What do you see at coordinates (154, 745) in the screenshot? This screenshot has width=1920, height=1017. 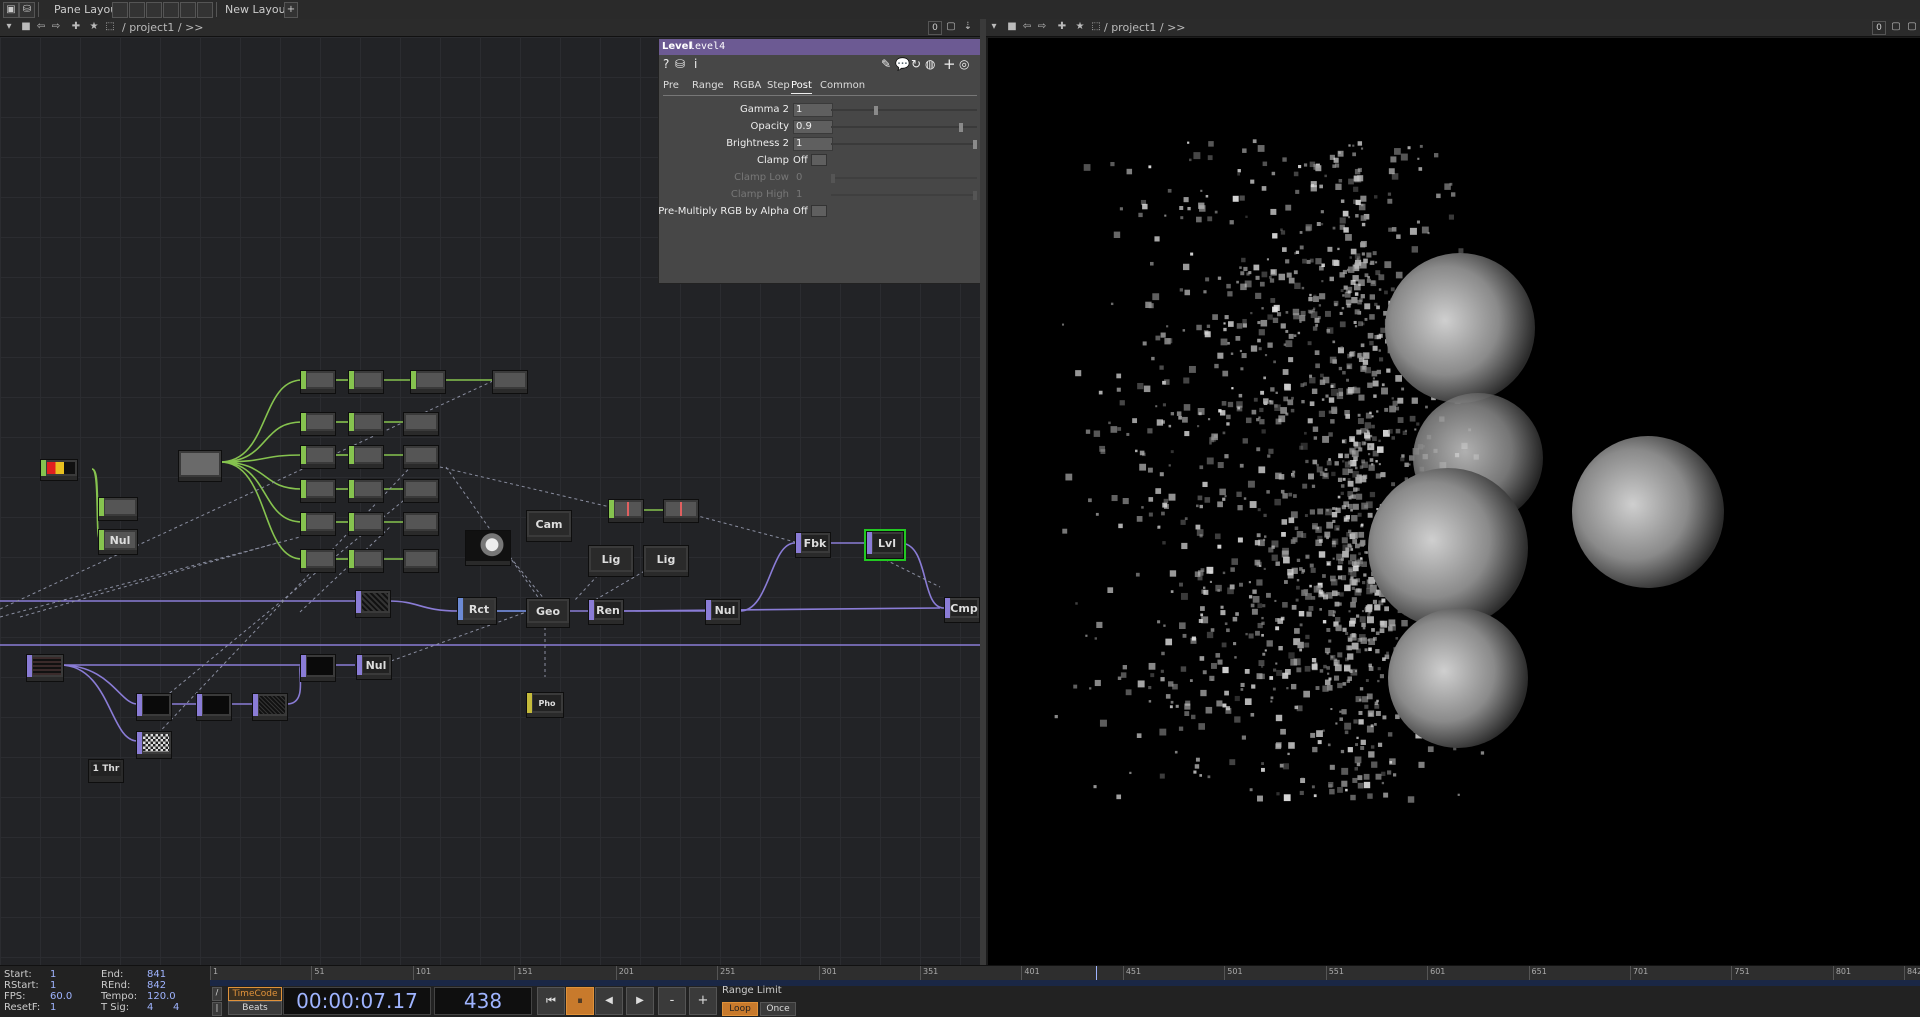 I see `pattern-top-node` at bounding box center [154, 745].